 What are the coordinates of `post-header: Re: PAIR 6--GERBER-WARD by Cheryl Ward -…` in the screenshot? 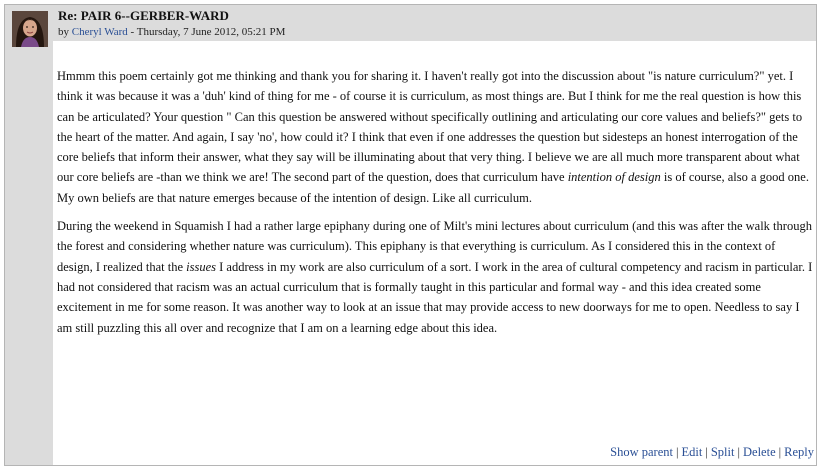 It's located at (434, 23).